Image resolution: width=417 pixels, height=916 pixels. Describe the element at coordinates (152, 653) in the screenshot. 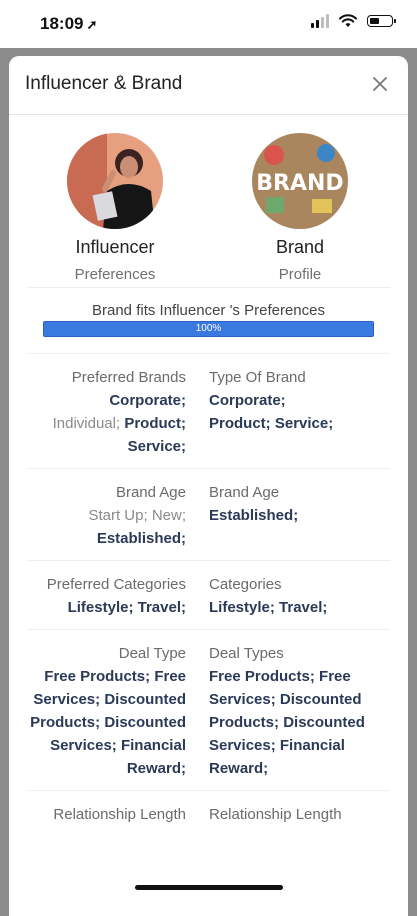

I see `deal-type-label: Deal Type` at that location.